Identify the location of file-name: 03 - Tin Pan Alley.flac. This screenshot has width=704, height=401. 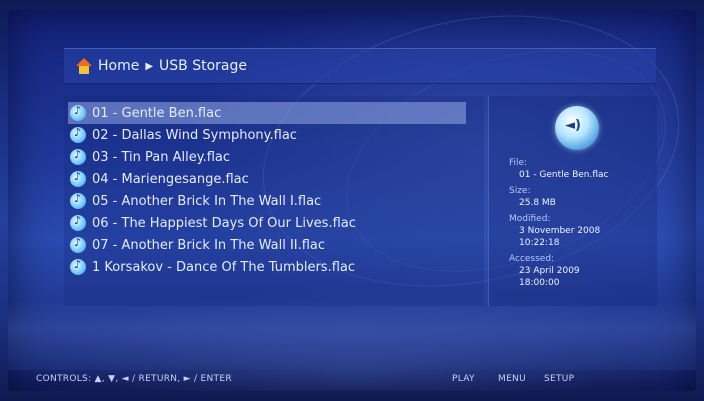
(161, 157).